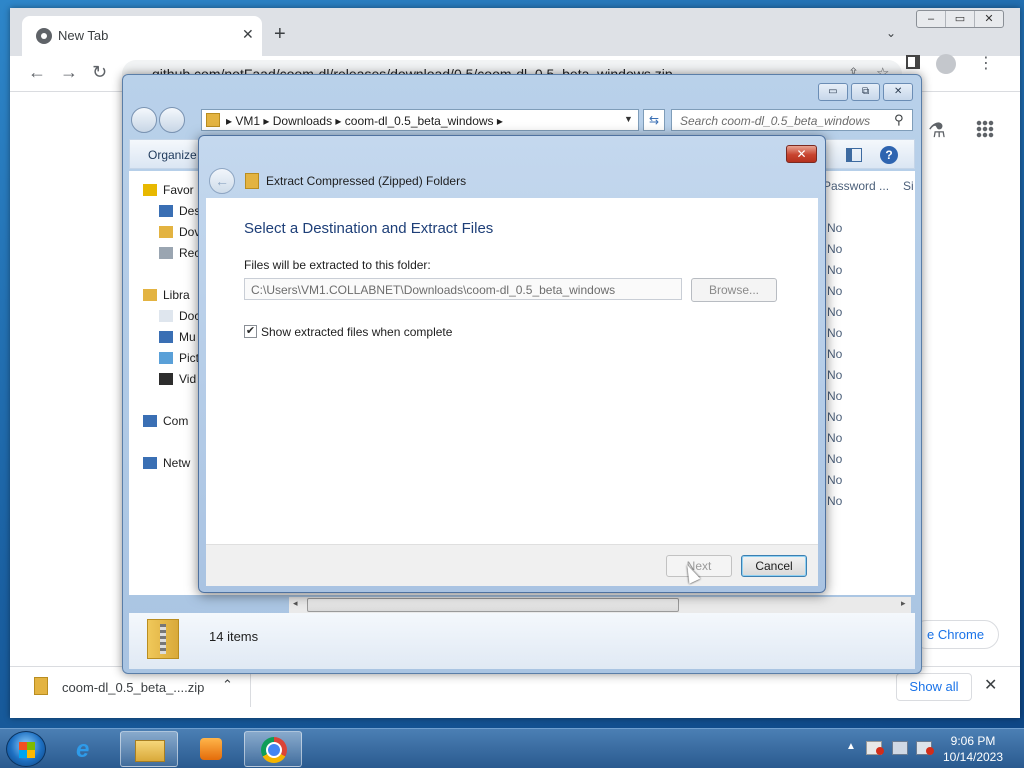 This screenshot has width=1024, height=768. Describe the element at coordinates (179, 213) in the screenshot. I see `nav-item-desktop: Des` at that location.